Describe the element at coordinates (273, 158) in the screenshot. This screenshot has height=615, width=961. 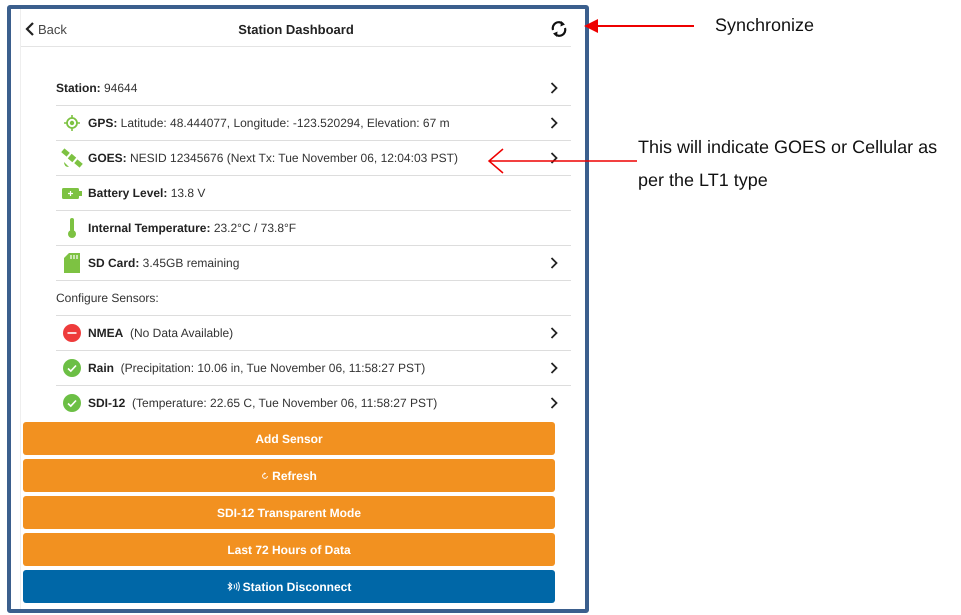
I see `info-text: GOES: NESID 12345676 (Next Tx: Tue November 06, 12:04:03 PST)` at that location.